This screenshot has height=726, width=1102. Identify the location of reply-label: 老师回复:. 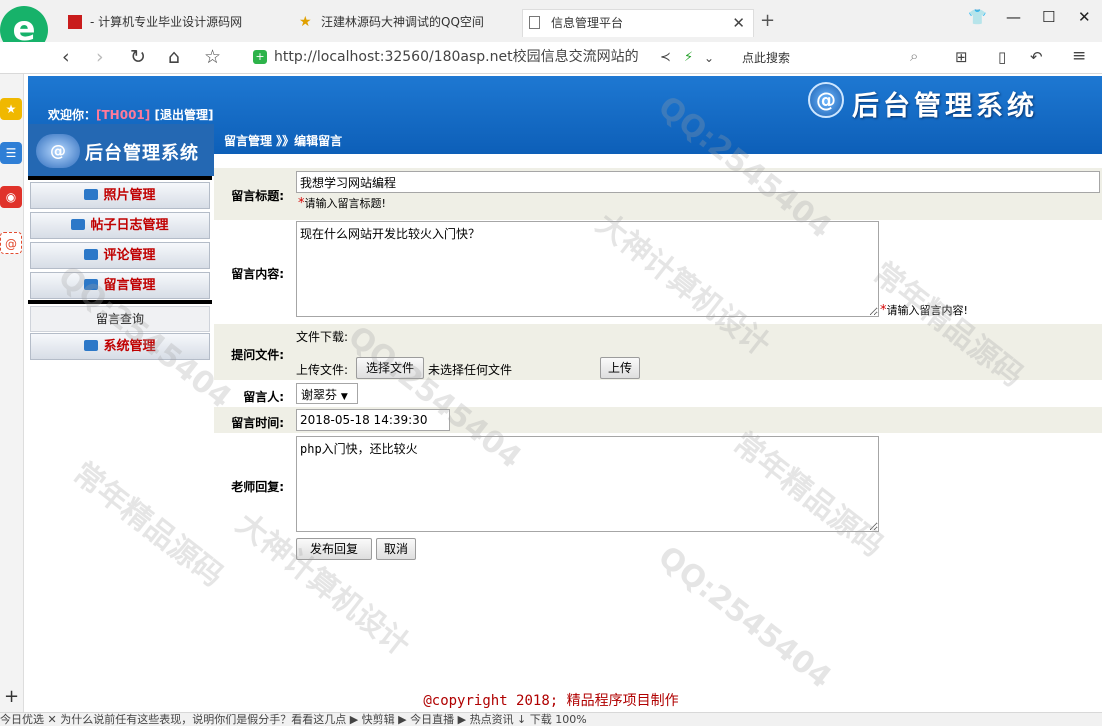
(257, 487).